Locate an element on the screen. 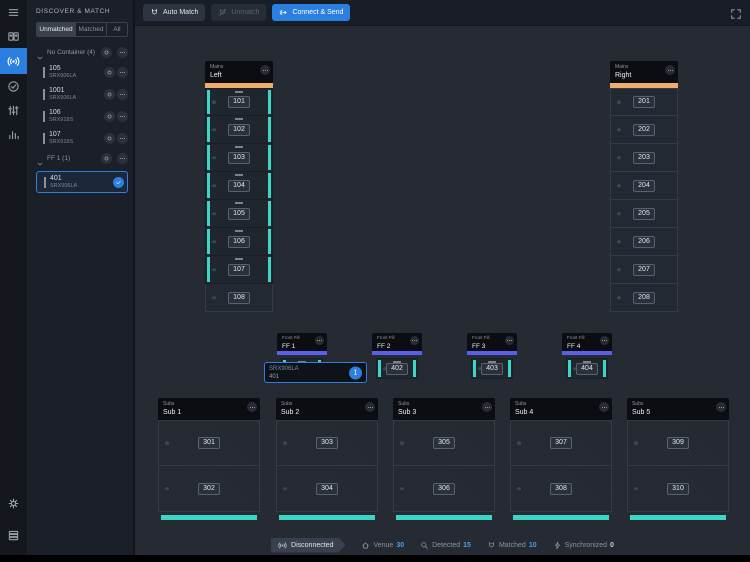  module-204: 204 is located at coordinates (644, 186).